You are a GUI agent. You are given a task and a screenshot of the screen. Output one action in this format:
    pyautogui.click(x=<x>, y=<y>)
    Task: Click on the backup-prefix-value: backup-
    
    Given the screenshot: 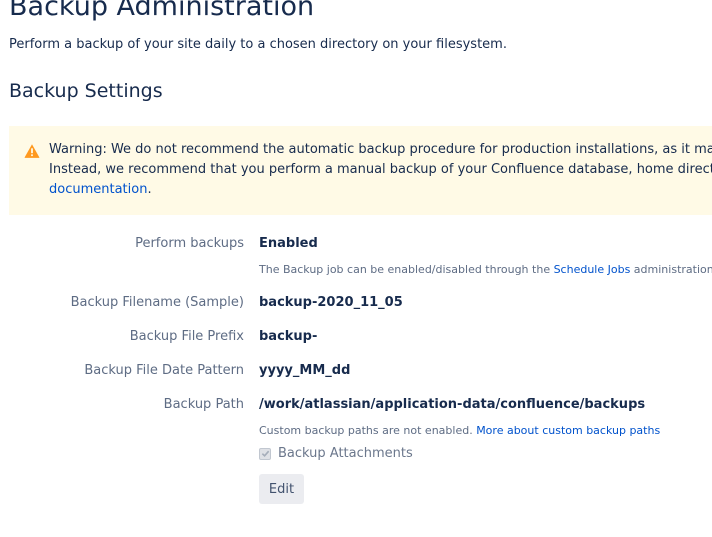 What is the action you would take?
    pyautogui.click(x=288, y=336)
    